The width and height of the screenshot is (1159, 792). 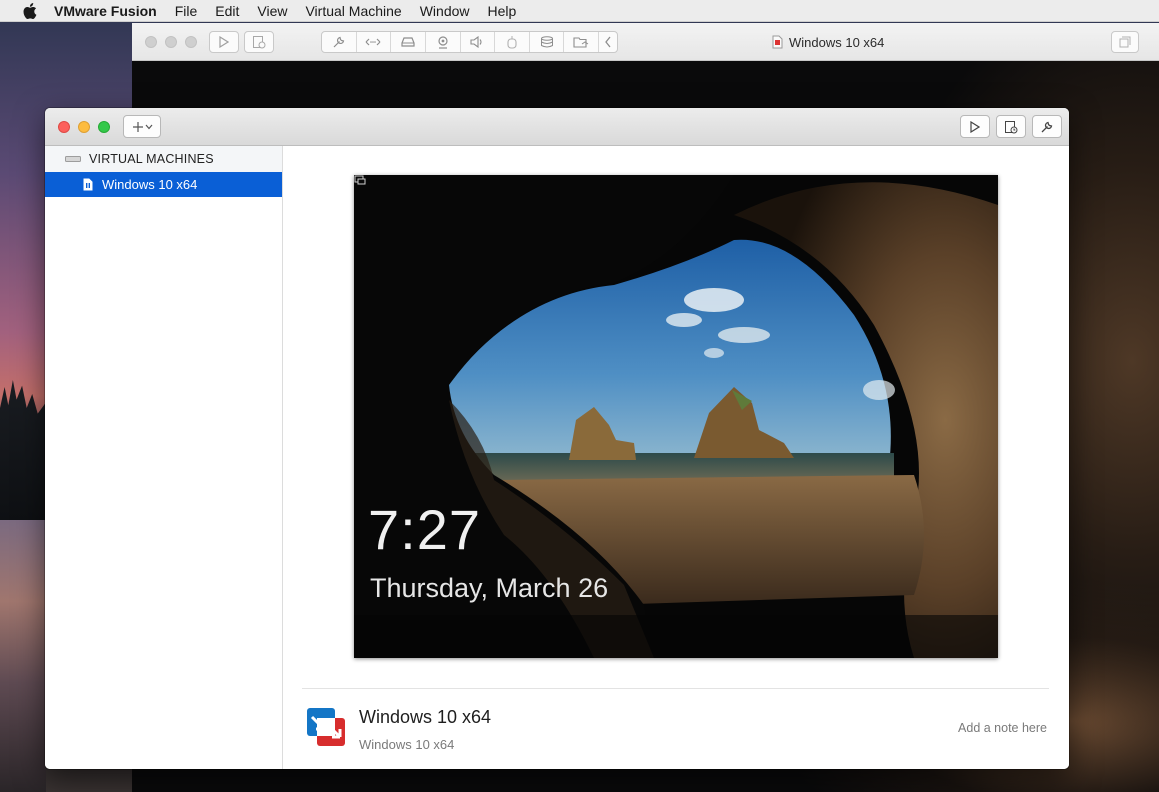 What do you see at coordinates (73, 159) in the screenshot?
I see `drive-stack-icon` at bounding box center [73, 159].